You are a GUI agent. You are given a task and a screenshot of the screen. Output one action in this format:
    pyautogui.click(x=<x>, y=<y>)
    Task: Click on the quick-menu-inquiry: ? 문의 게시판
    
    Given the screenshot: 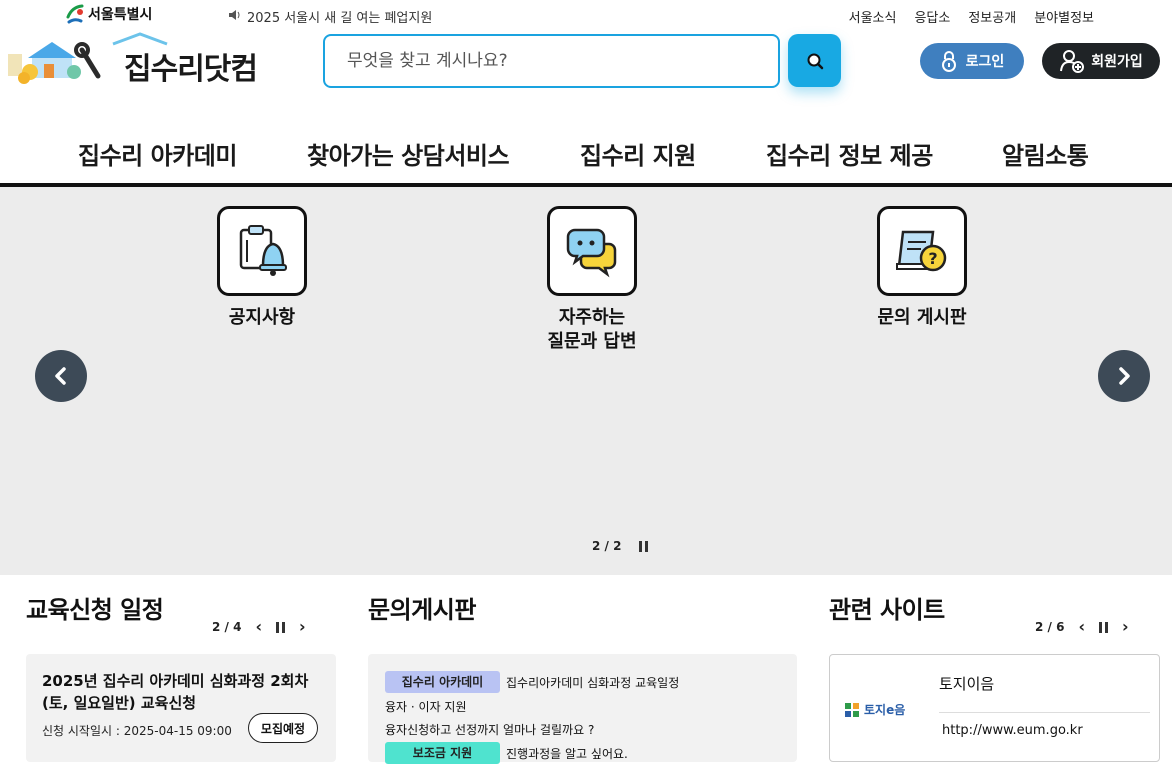 What is the action you would take?
    pyautogui.click(x=922, y=268)
    